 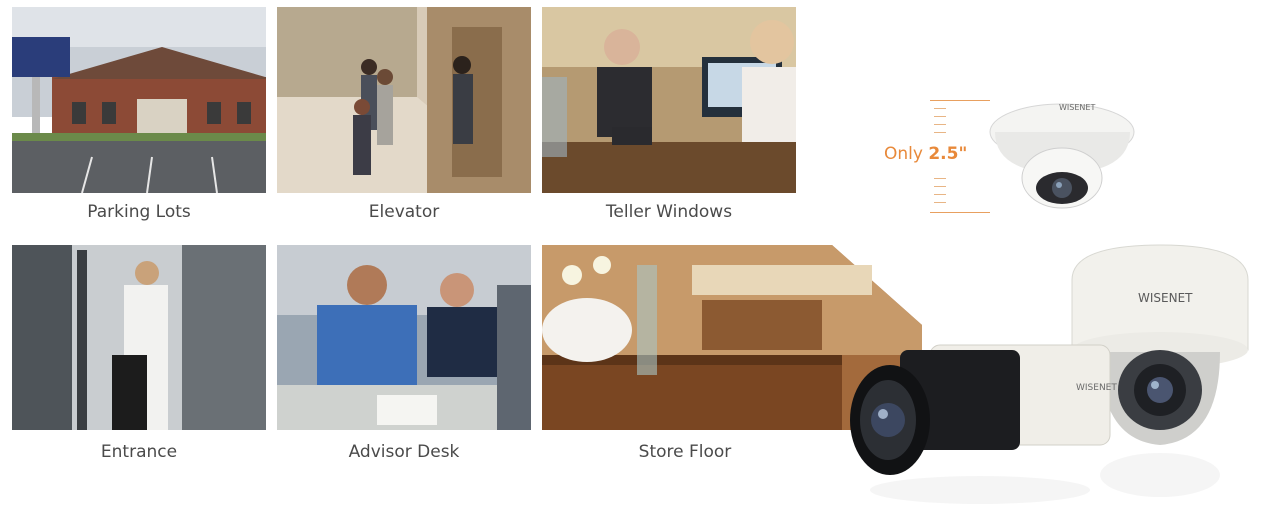 What do you see at coordinates (1062, 159) in the screenshot?
I see `mini-dome-camera-image: WISENET` at bounding box center [1062, 159].